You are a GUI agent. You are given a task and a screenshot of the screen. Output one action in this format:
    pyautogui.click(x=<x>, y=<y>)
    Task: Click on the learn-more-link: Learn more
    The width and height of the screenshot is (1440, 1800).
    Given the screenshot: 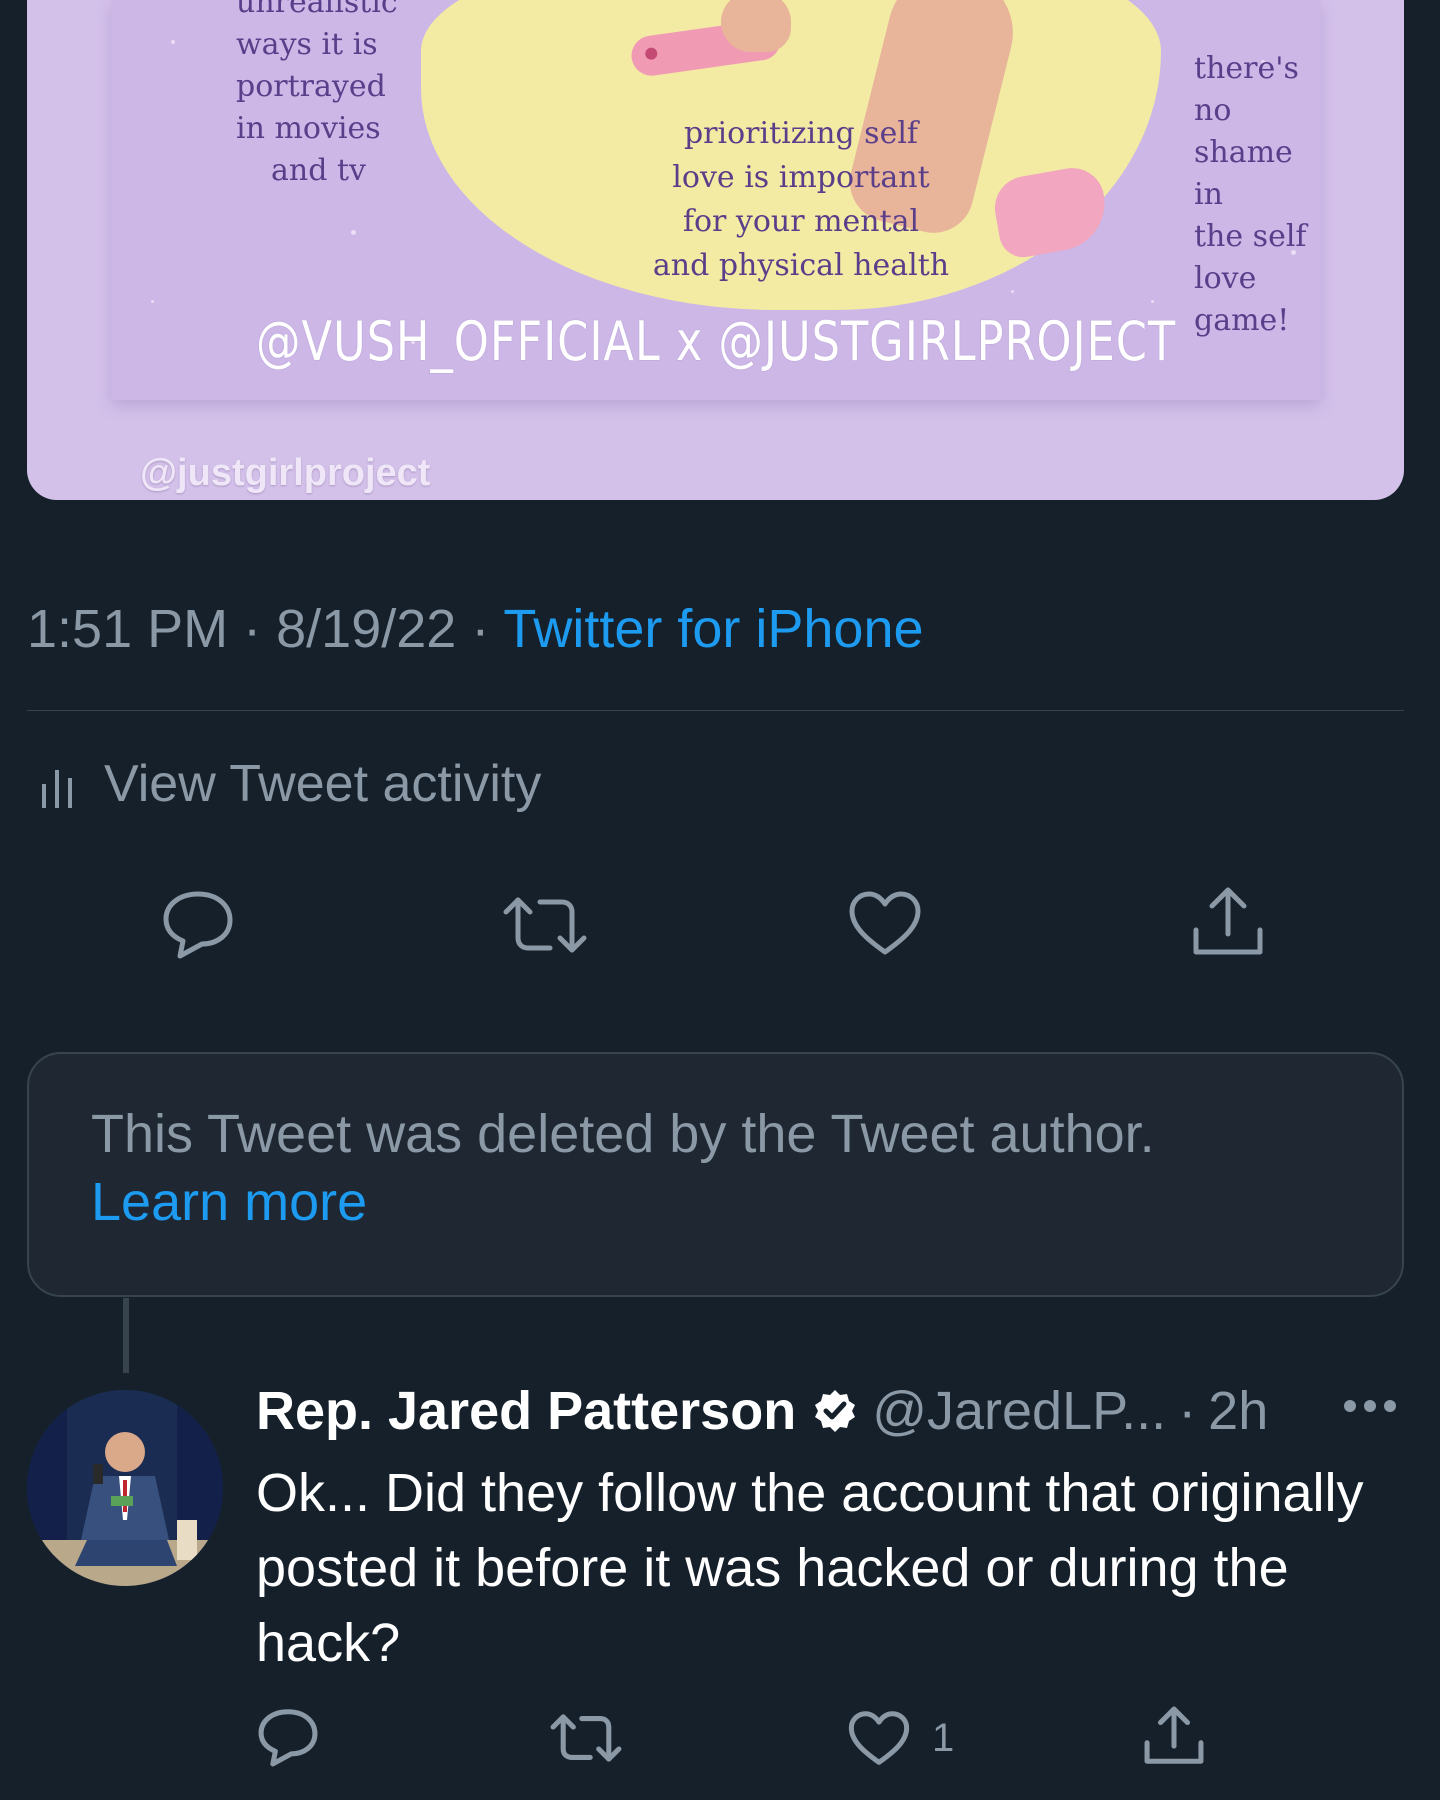 What is the action you would take?
    pyautogui.click(x=715, y=1202)
    